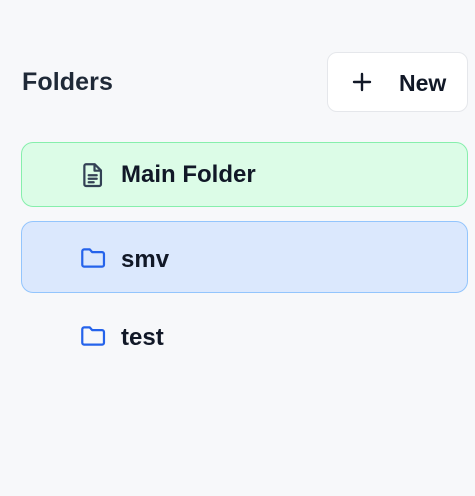  What do you see at coordinates (244, 257) in the screenshot?
I see `folder-item-smv: smv` at bounding box center [244, 257].